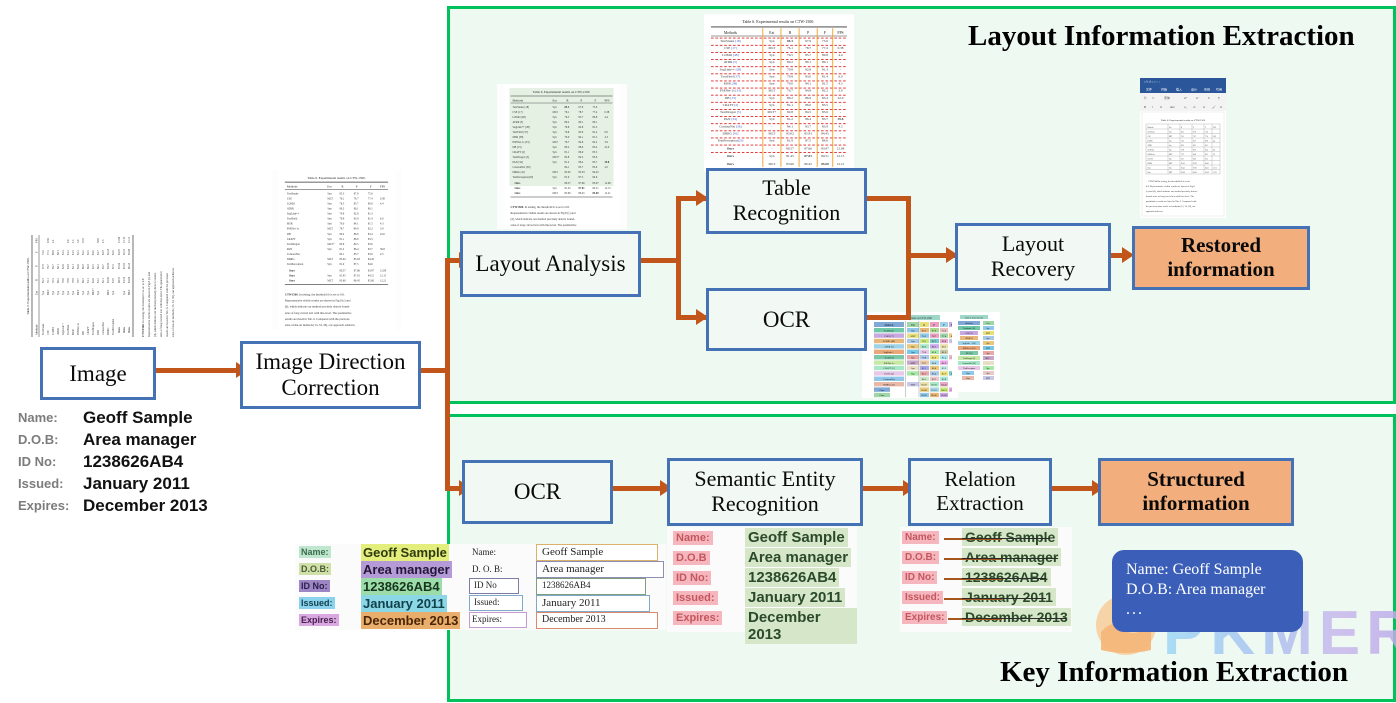 This screenshot has width=1396, height=703. Describe the element at coordinates (290, 208) in the screenshot. I see `svg-text: ATRR` at that location.